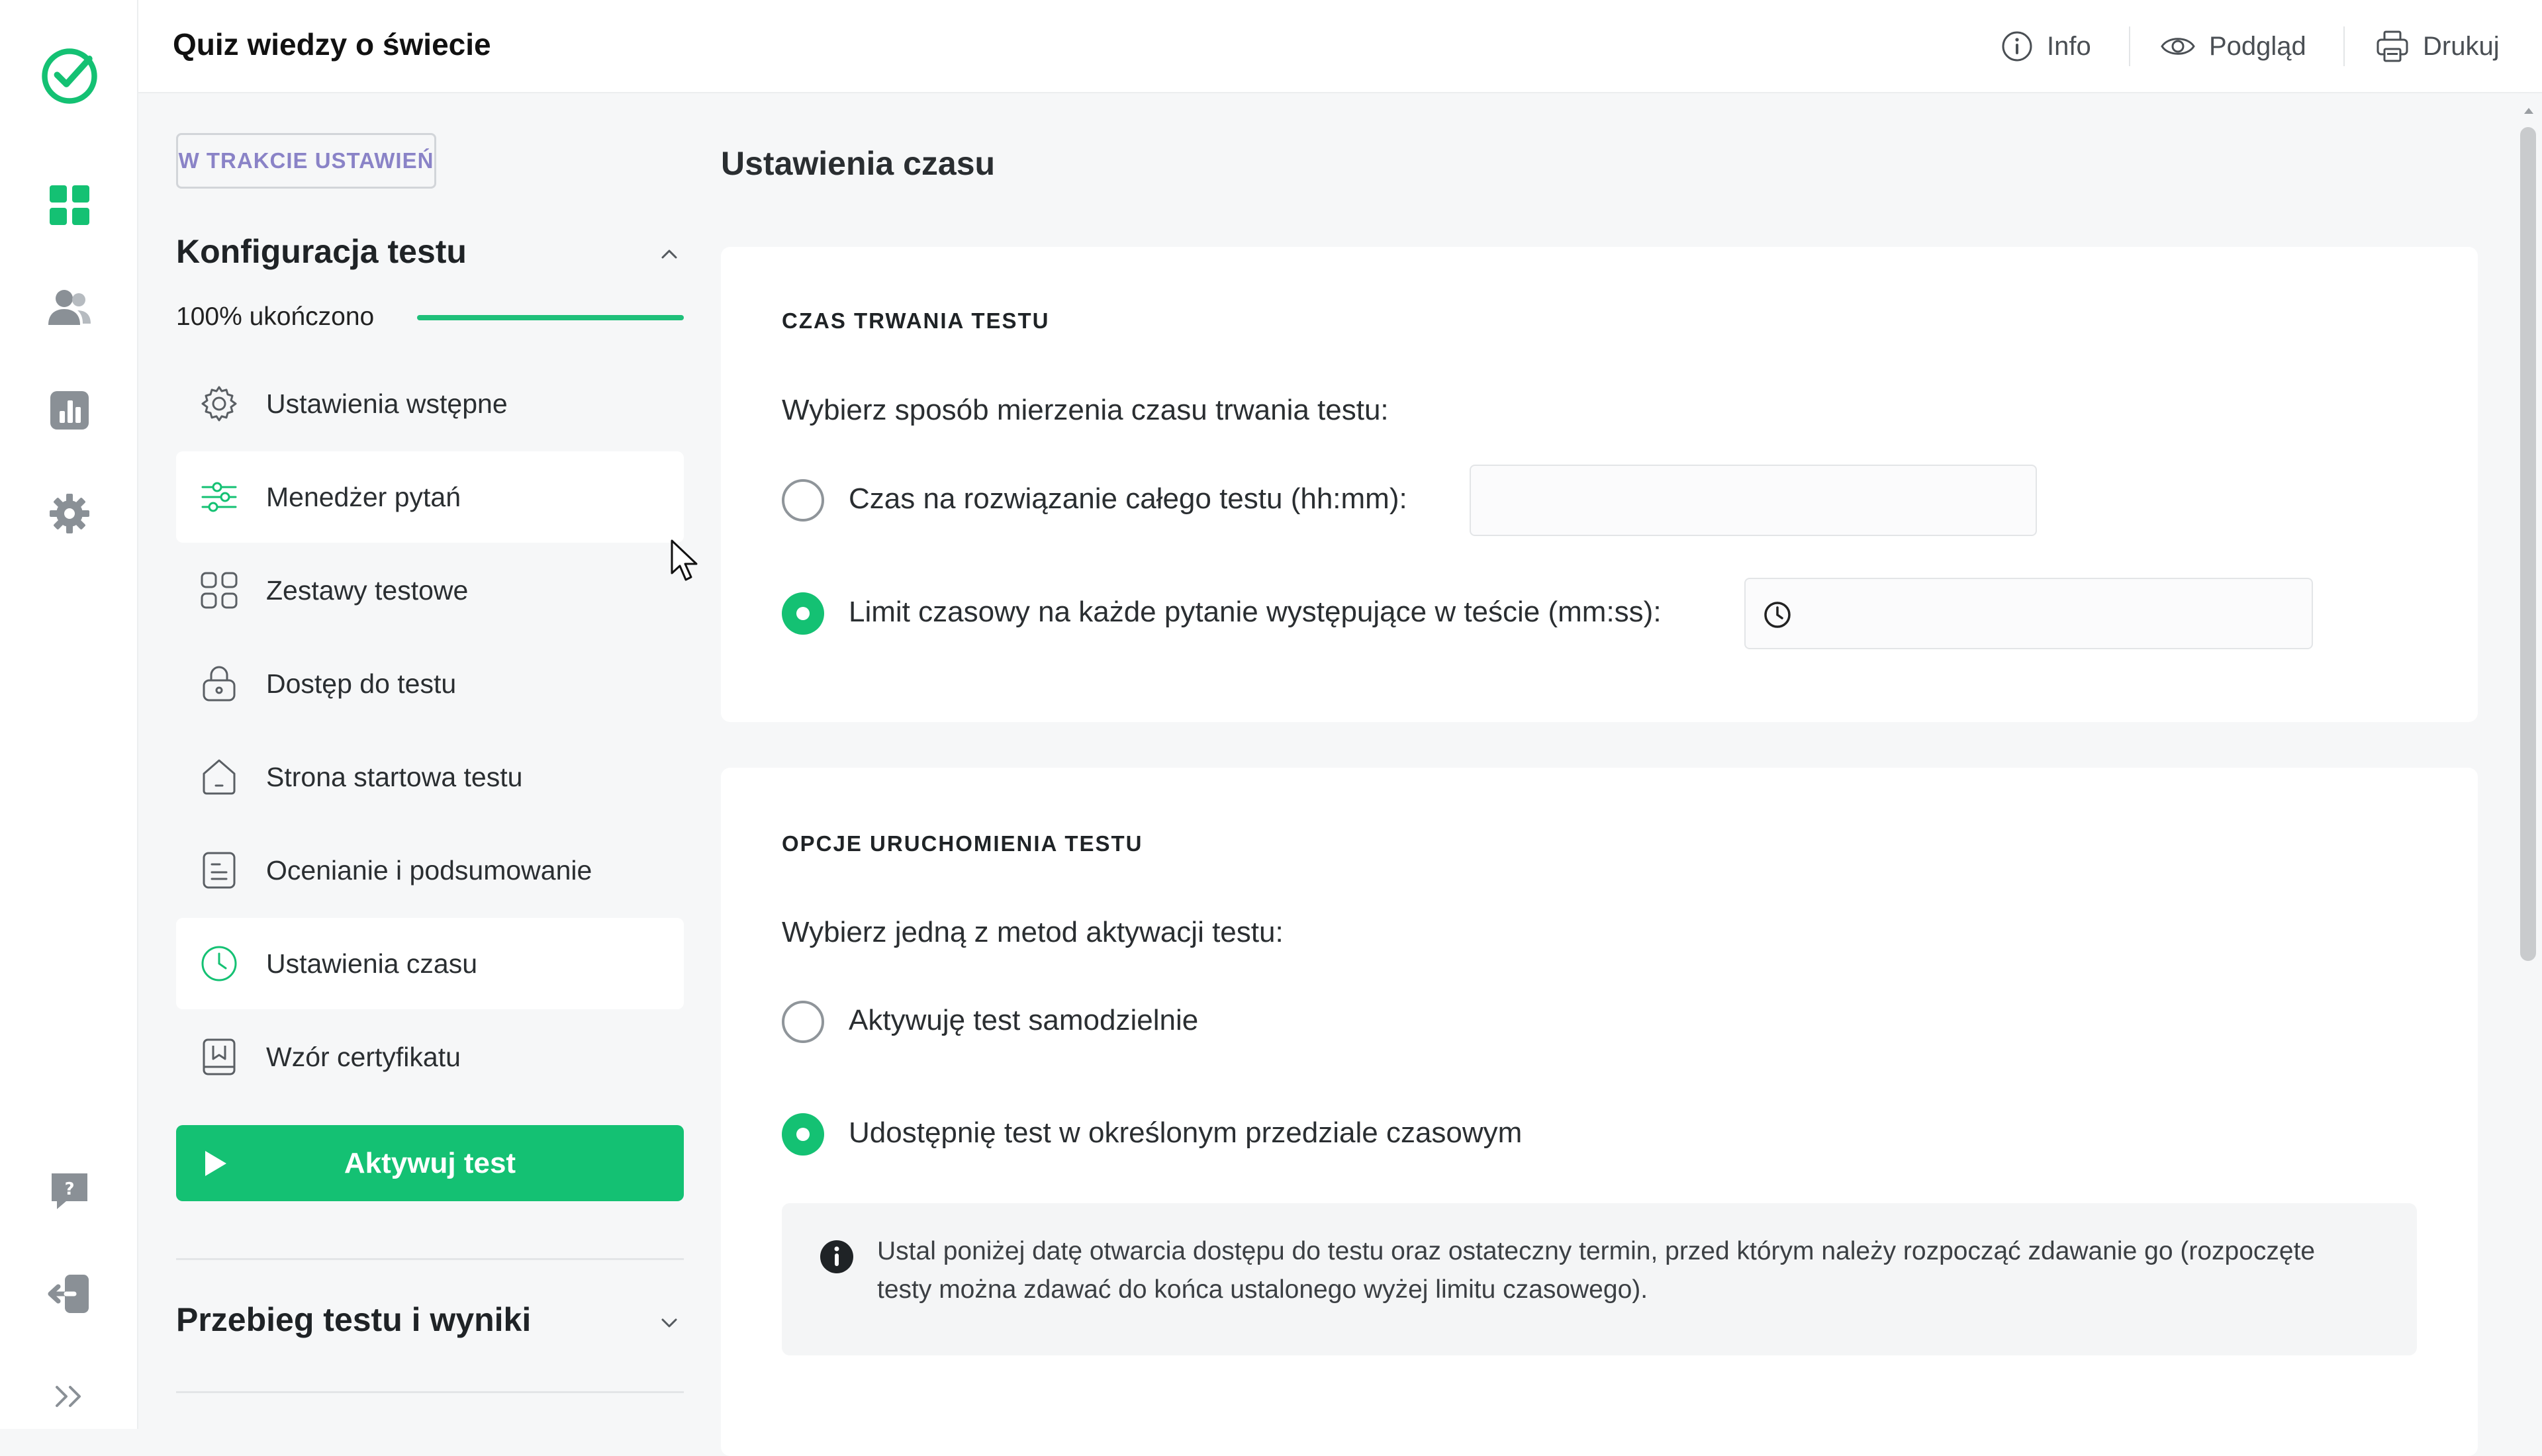  What do you see at coordinates (2029, 613) in the screenshot?
I see `per-question-time-input` at bounding box center [2029, 613].